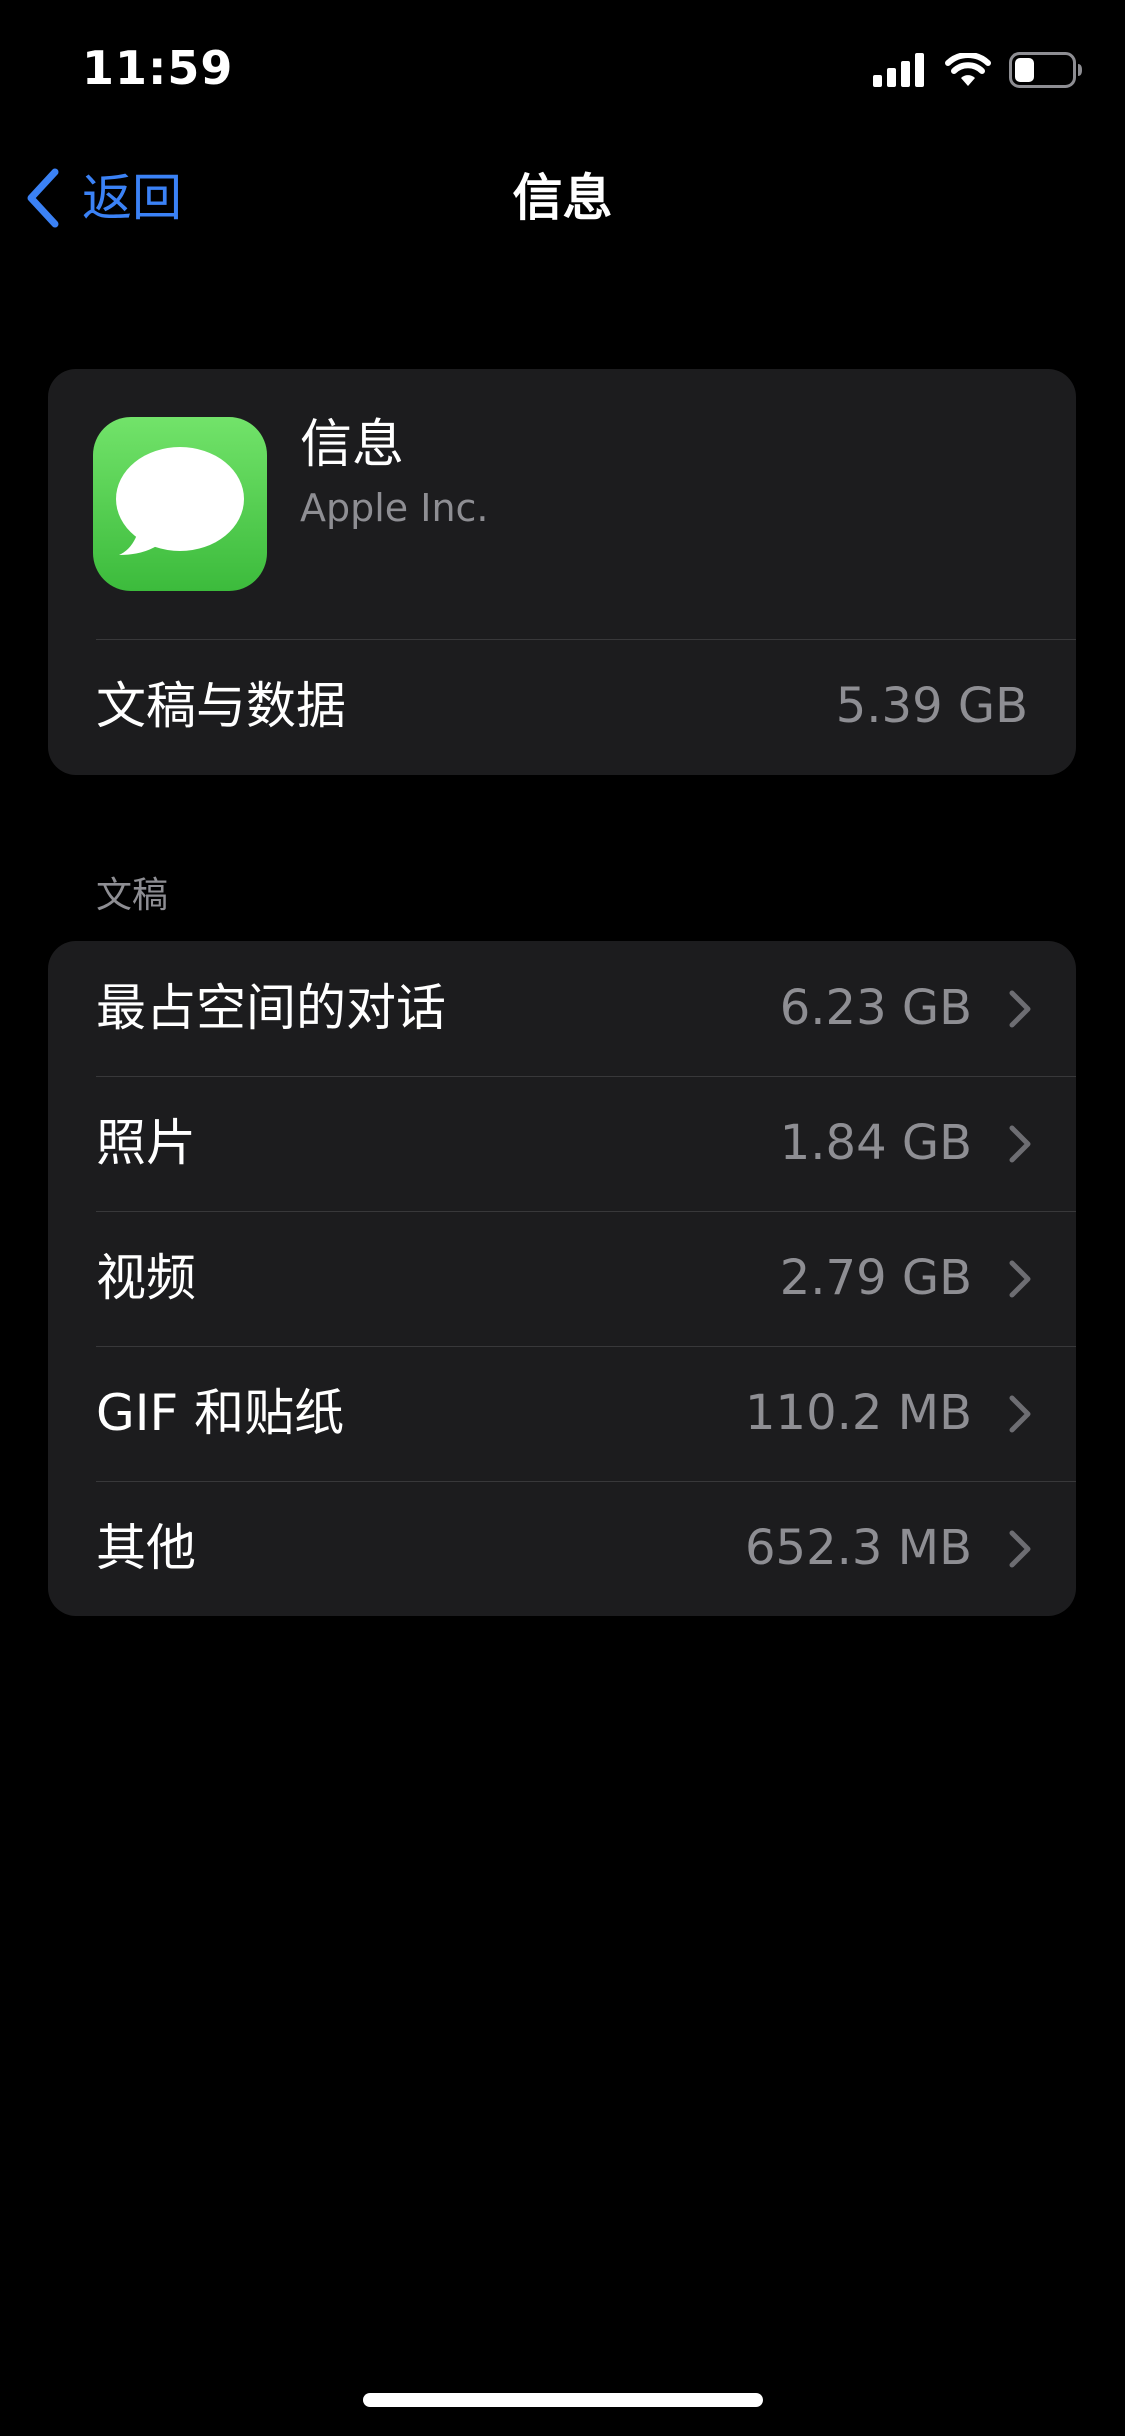 This screenshot has width=1125, height=2436. I want to click on documents-and-data-value: 5.39 GB, so click(931, 706).